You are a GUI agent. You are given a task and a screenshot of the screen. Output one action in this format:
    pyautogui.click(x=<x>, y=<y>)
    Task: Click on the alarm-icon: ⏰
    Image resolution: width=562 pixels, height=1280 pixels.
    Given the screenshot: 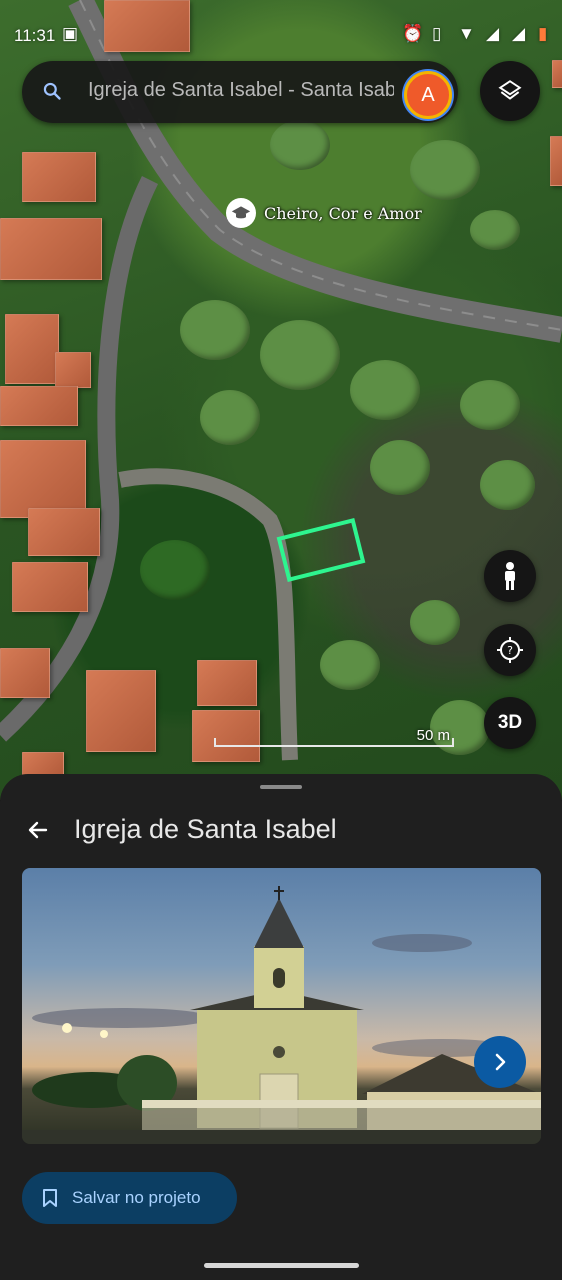 What is the action you would take?
    pyautogui.click(x=413, y=33)
    